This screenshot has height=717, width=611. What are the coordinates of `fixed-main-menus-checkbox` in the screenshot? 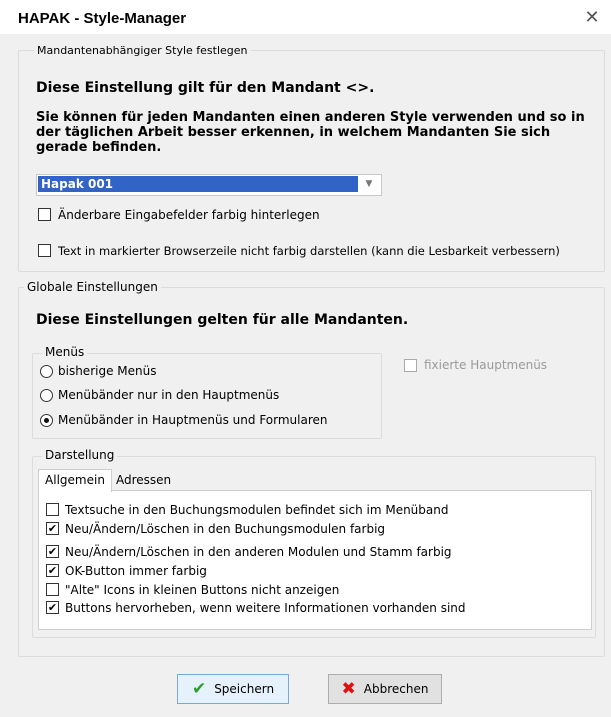 It's located at (410, 365).